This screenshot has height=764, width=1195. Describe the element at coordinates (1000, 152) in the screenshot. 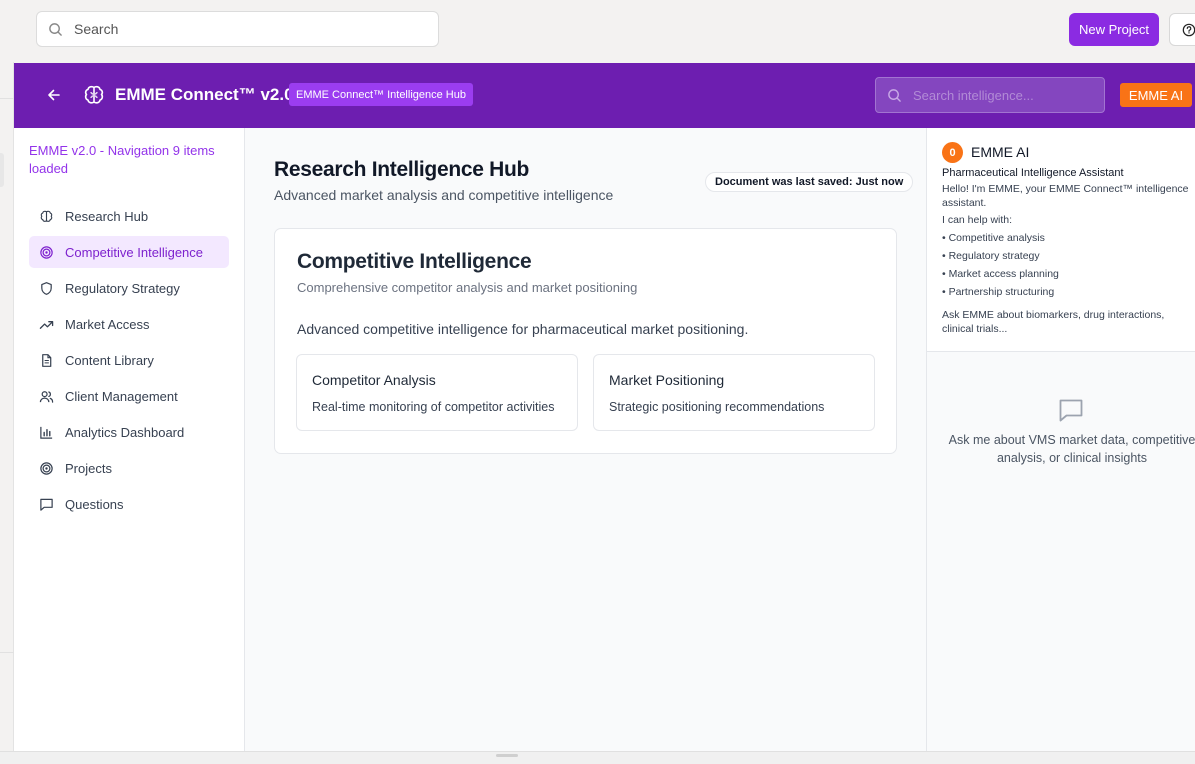

I see `assistant-name: EMME AI` at that location.